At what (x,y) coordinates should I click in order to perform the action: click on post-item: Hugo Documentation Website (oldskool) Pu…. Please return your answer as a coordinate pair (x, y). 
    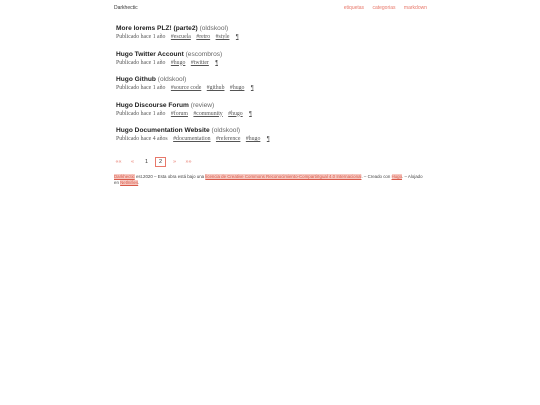
    Looking at the image, I should click on (276, 139).